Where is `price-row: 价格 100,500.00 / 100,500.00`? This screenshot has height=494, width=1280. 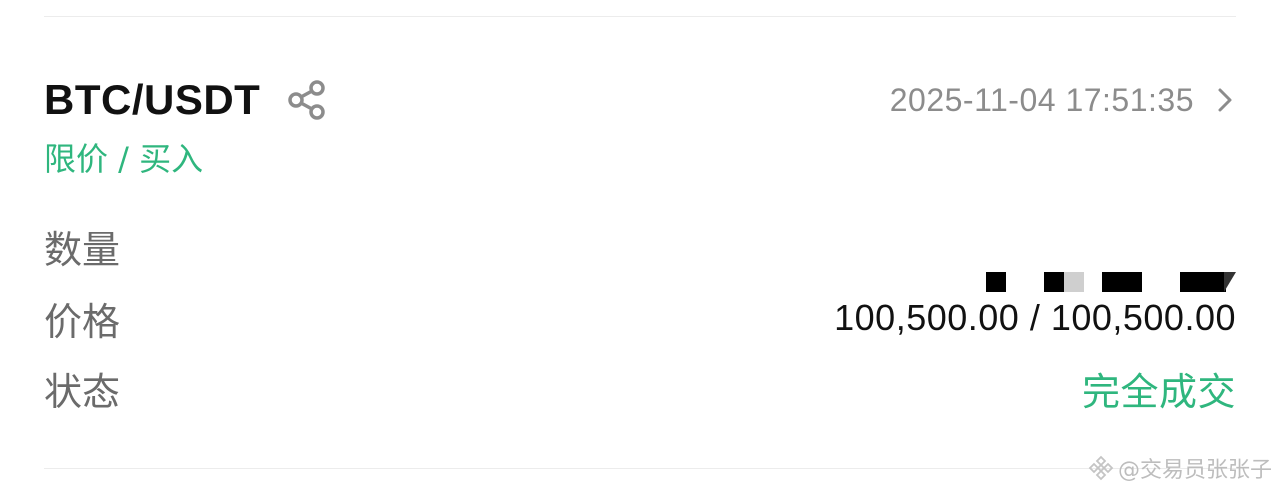 price-row: 价格 100,500.00 / 100,500.00 is located at coordinates (640, 318).